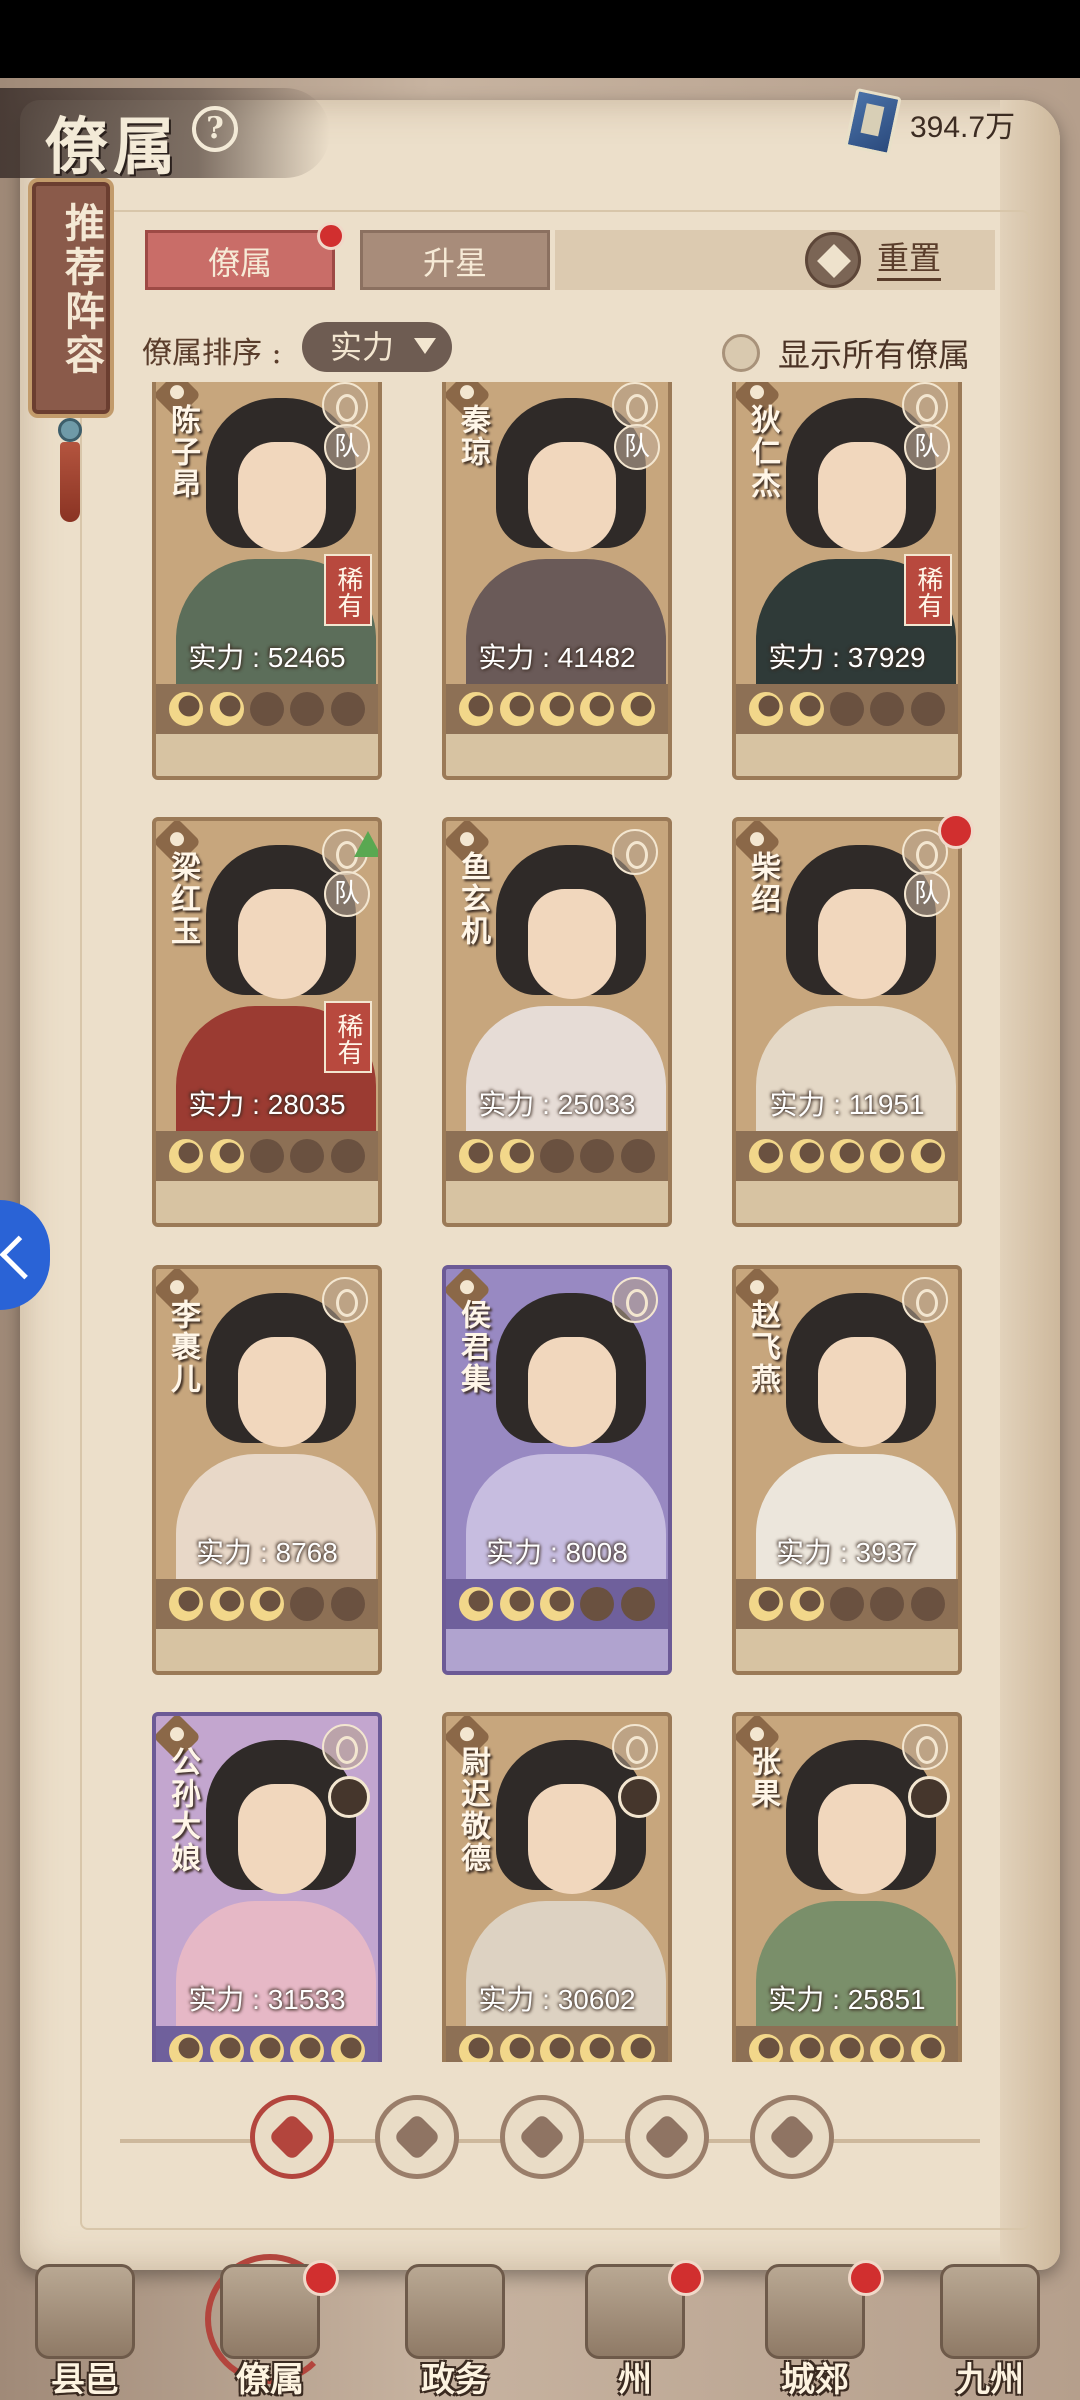 This screenshot has width=1080, height=2400. What do you see at coordinates (182, 452) in the screenshot?
I see `retainer-name: 陈子昂` at bounding box center [182, 452].